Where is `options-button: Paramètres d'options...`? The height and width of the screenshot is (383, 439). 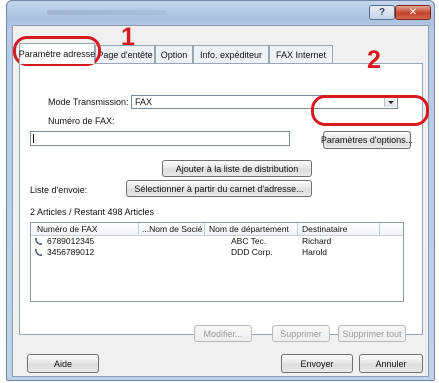
options-button: Paramètres d'options... is located at coordinates (367, 140).